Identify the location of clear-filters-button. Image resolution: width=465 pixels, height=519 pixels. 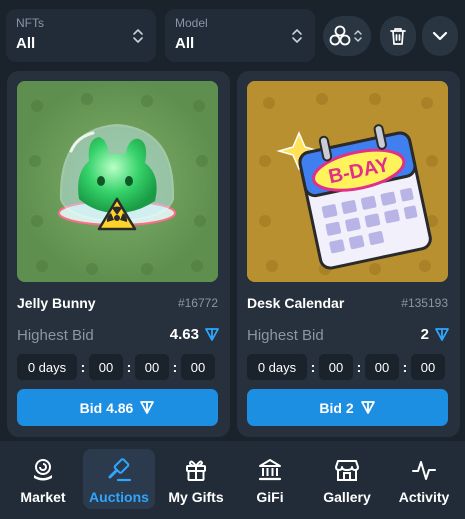
(398, 36).